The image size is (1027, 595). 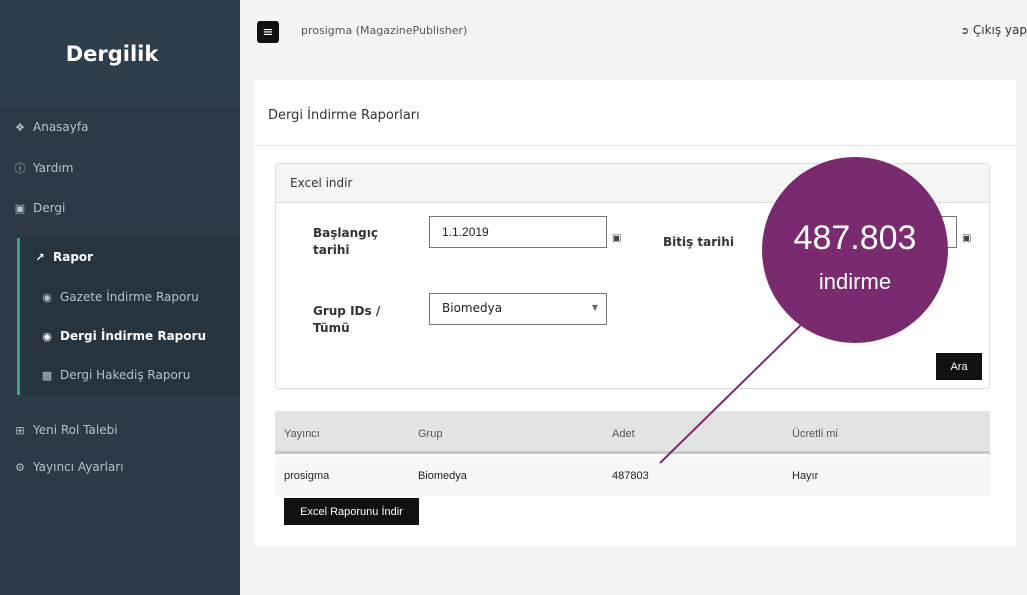 I want to click on callout-number: 487.803, so click(x=855, y=238).